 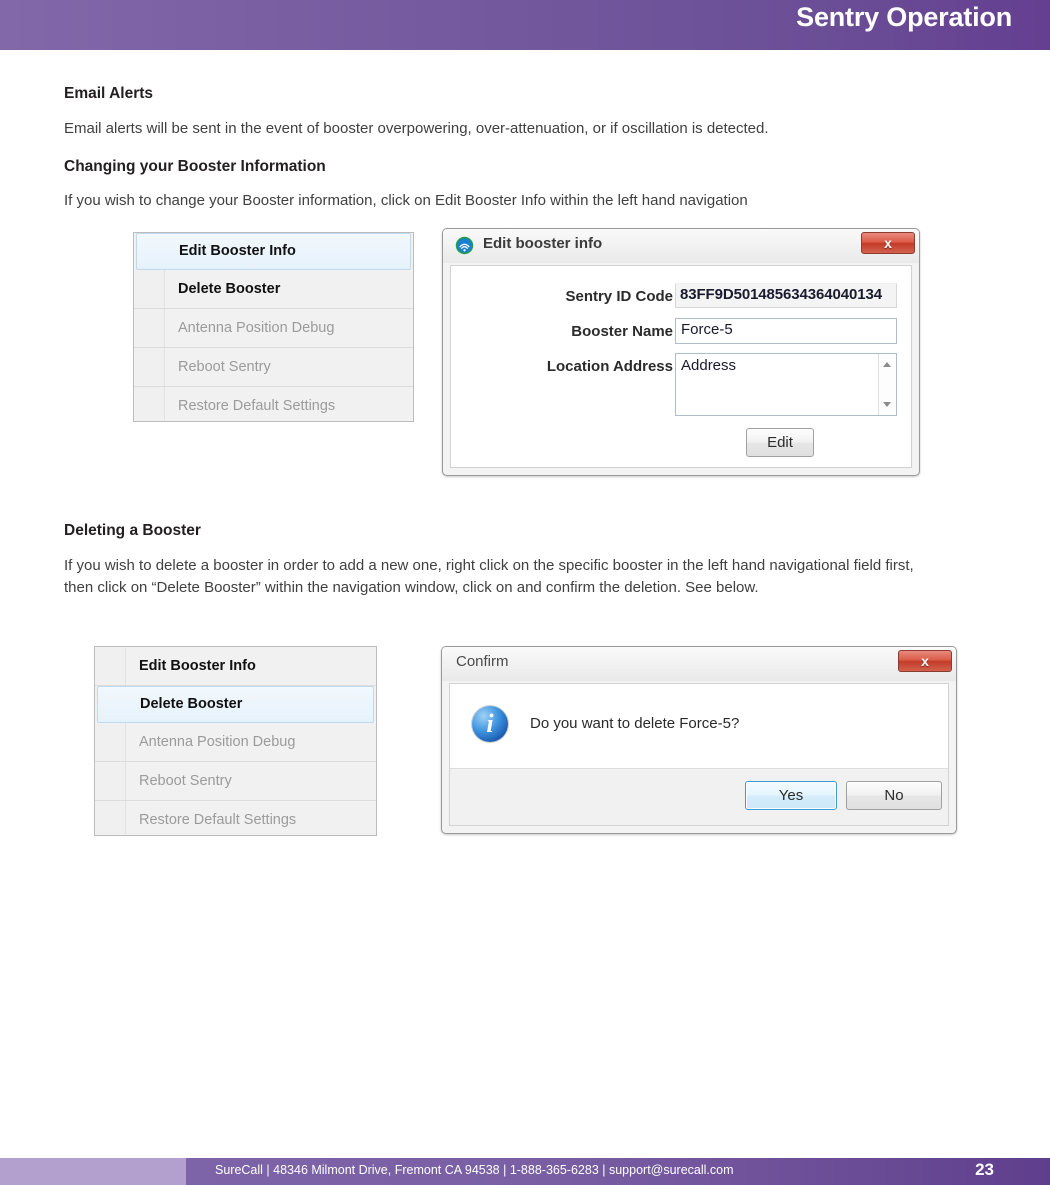 I want to click on dialog-titlebar: Confirm x, so click(x=699, y=664).